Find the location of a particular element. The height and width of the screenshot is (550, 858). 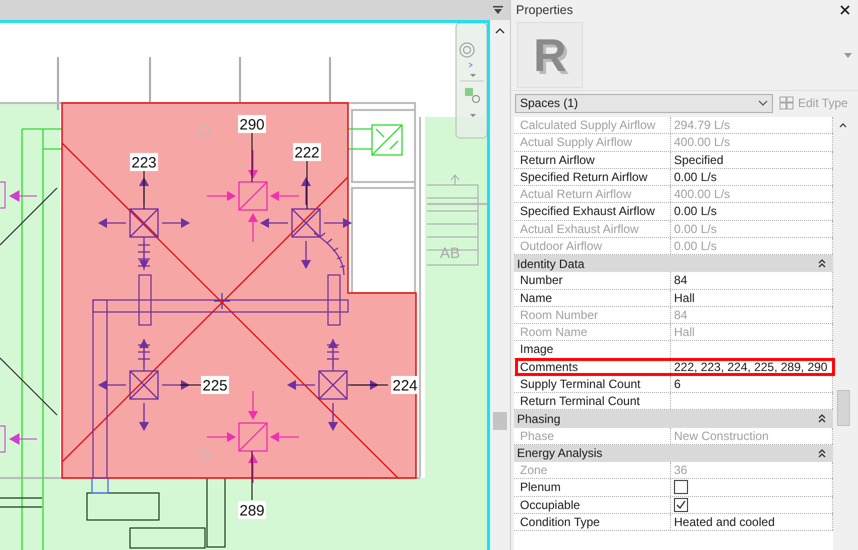

property-label: Name is located at coordinates (592, 298).